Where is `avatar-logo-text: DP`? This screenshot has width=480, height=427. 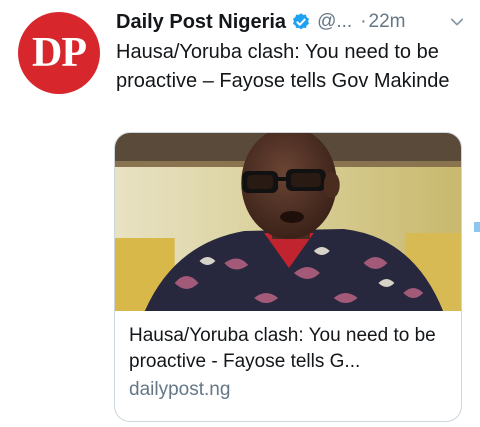
avatar-logo-text: DP is located at coordinates (59, 53).